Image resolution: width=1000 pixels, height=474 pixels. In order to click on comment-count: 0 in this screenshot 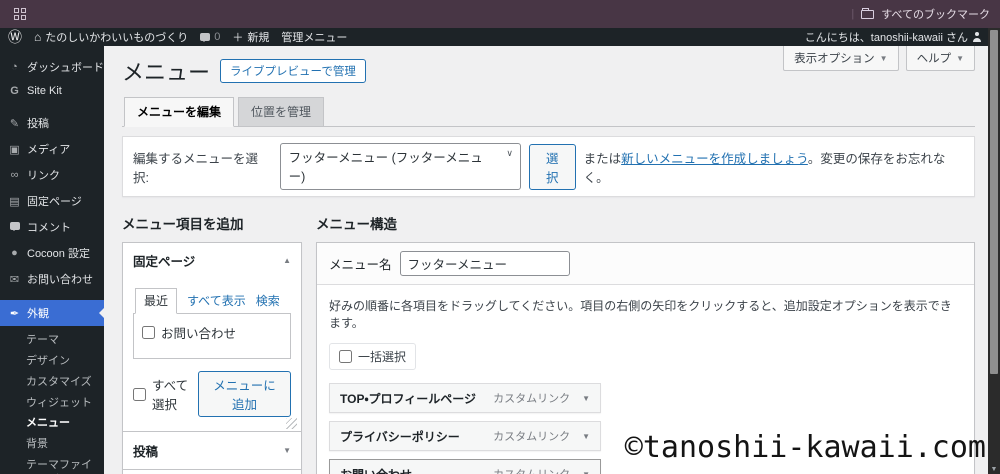, I will do `click(217, 37)`.